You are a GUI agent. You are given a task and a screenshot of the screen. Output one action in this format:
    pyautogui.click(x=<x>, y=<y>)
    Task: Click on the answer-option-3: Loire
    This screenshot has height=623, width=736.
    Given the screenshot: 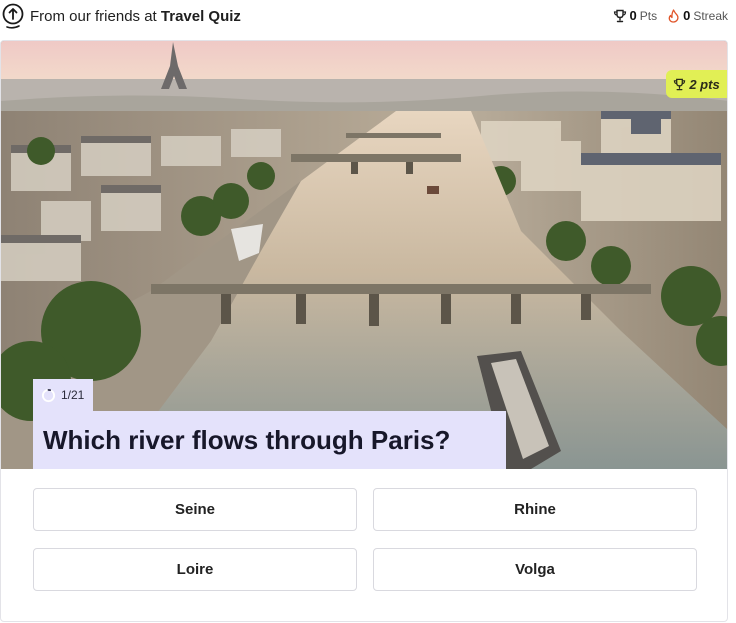 What is the action you would take?
    pyautogui.click(x=195, y=569)
    